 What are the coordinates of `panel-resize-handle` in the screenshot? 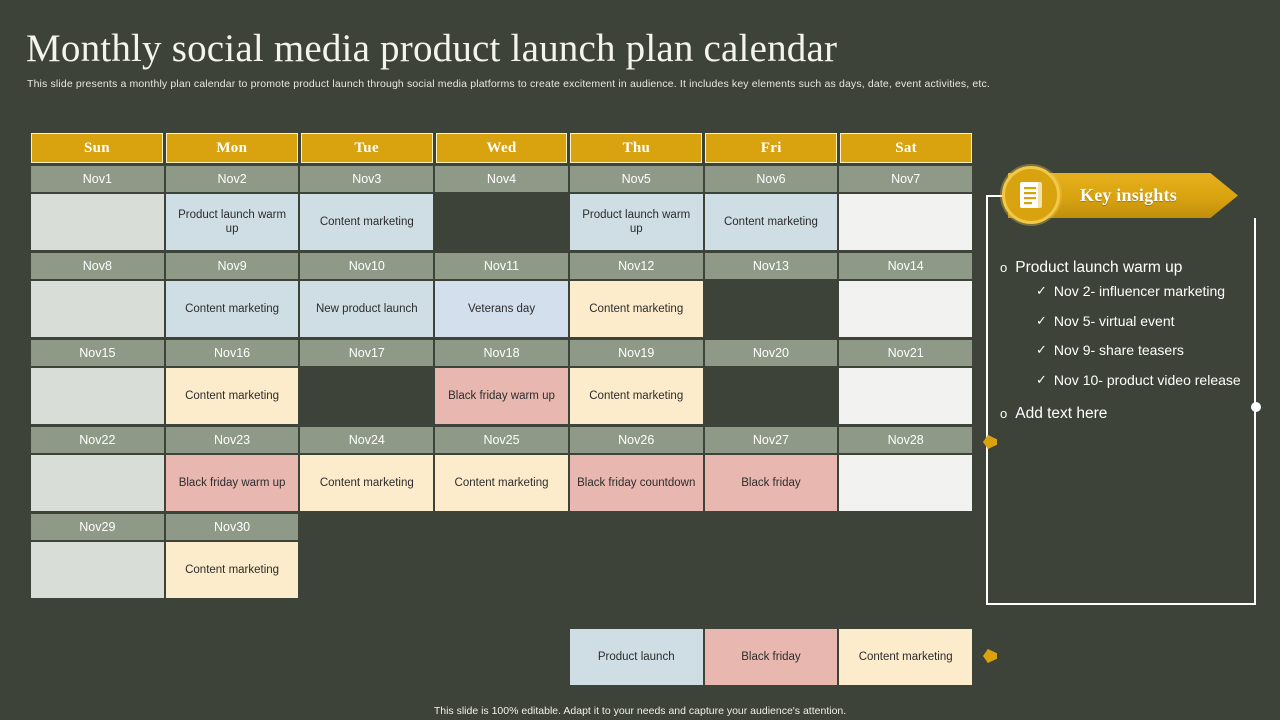 It's located at (1256, 407).